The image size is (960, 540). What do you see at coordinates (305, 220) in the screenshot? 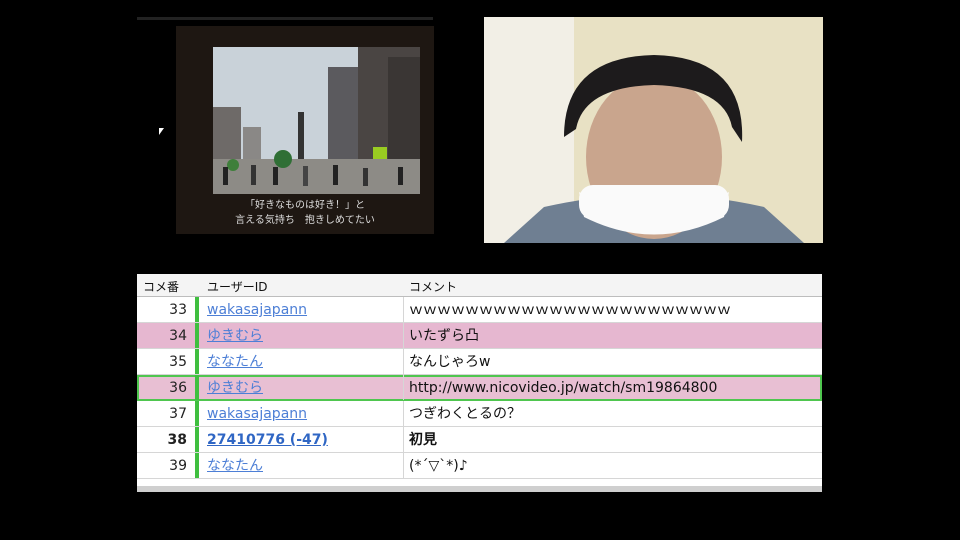
I see `slide-caption-line2: 言える気持ち 抱きしめてたい` at bounding box center [305, 220].